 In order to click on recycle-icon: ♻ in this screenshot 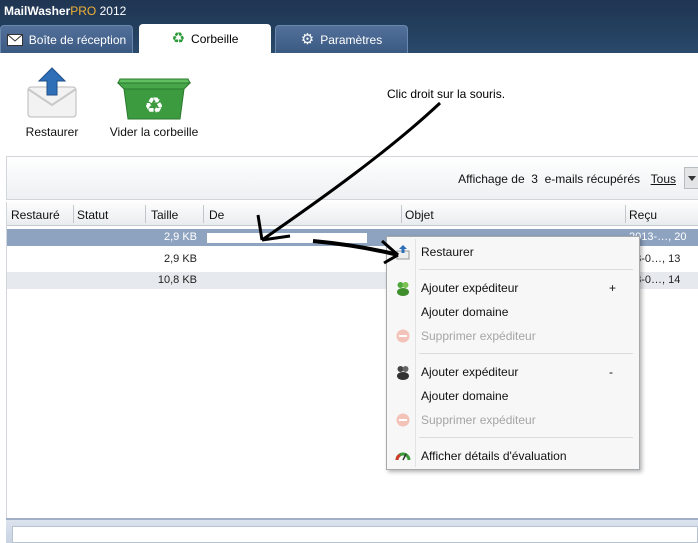, I will do `click(178, 38)`.